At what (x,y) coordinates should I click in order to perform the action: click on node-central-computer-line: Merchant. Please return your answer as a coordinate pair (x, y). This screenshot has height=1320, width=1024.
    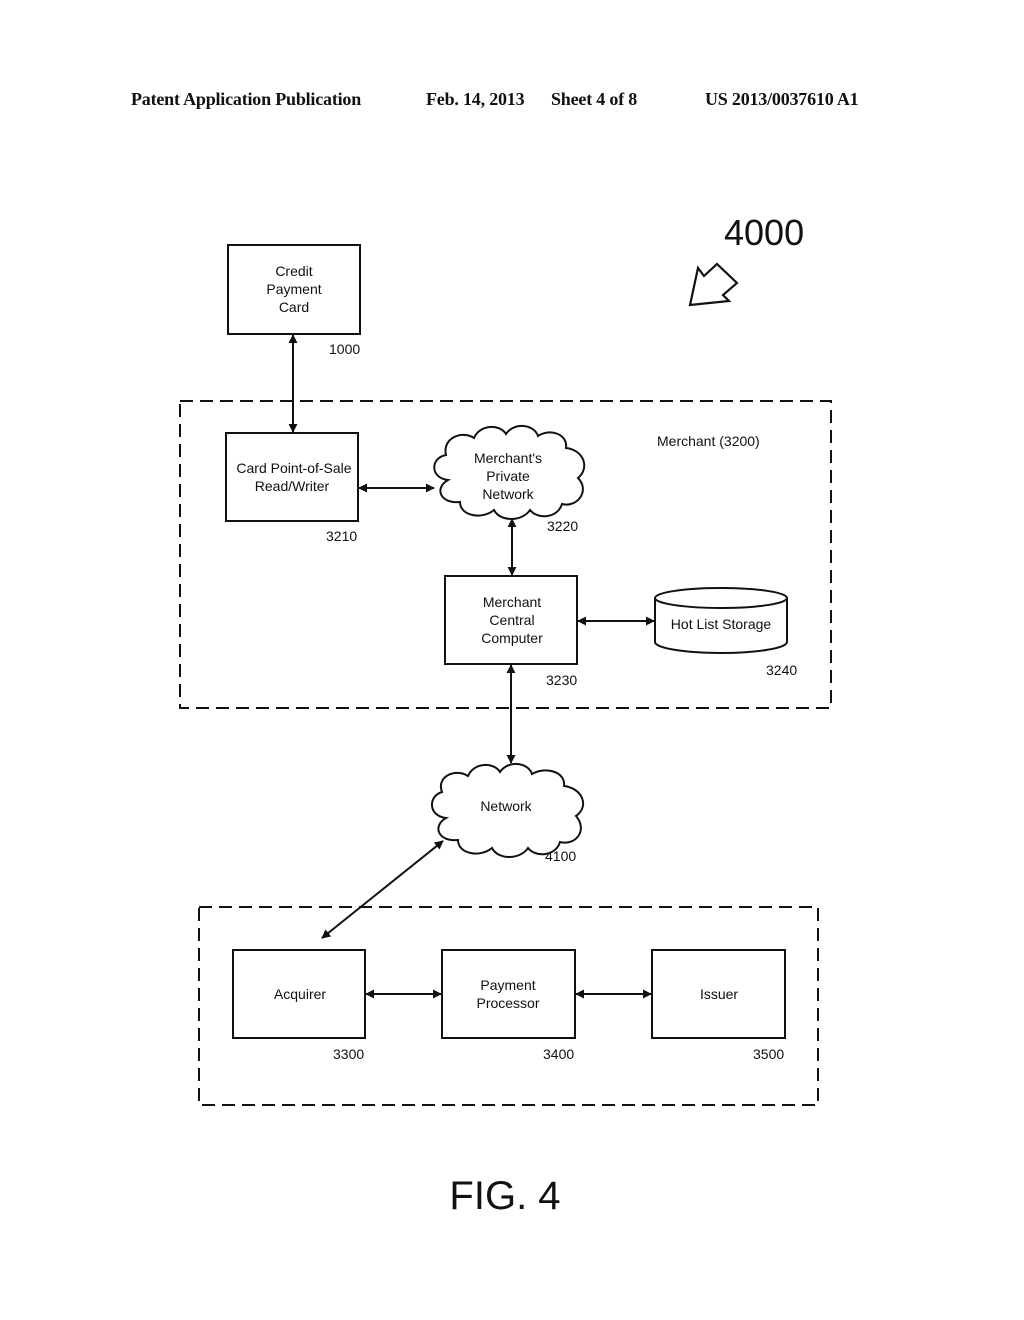
    Looking at the image, I should click on (512, 602).